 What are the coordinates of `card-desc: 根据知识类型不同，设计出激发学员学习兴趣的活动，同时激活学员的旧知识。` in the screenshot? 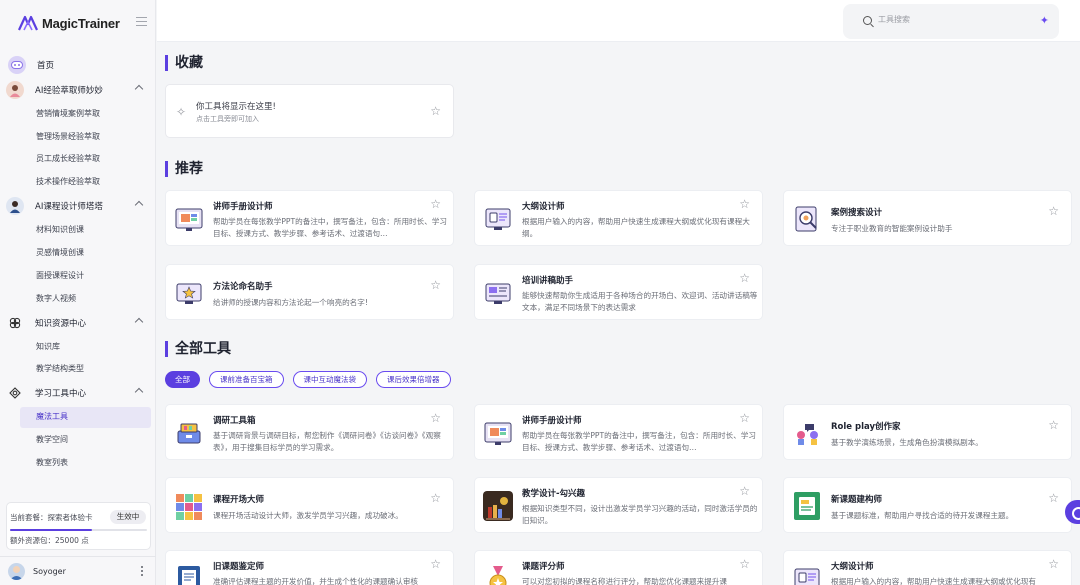 It's located at (640, 514).